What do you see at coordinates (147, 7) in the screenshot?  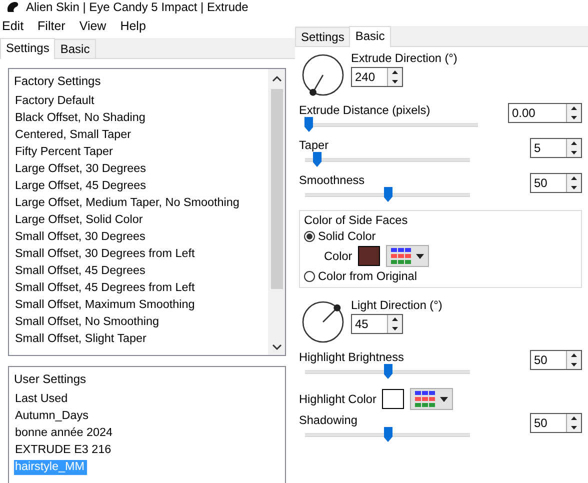 I see `window-title: Alien Skin | Eye Candy 5 Impact | Extrude` at bounding box center [147, 7].